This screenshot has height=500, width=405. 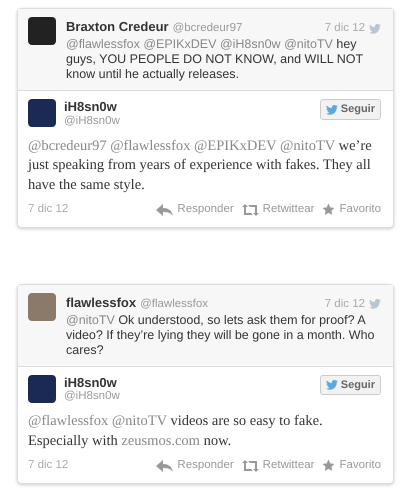 What do you see at coordinates (200, 165) in the screenshot?
I see `tweet-text: @bcredeur97 @flawlessfox @EPIKxDEV @nitoTV we’re just speaking from years of experience with fakes. They all have the same style.` at bounding box center [200, 165].